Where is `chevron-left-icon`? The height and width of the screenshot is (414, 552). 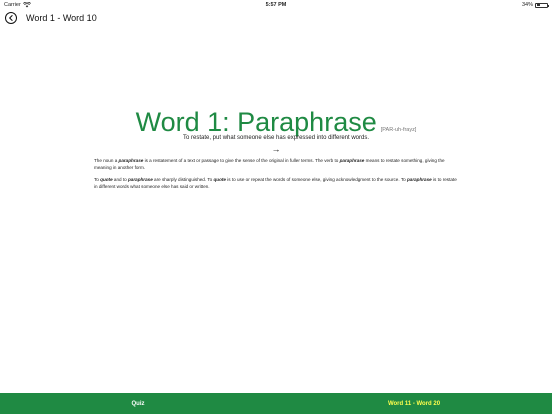
chevron-left-icon is located at coordinates (11, 18).